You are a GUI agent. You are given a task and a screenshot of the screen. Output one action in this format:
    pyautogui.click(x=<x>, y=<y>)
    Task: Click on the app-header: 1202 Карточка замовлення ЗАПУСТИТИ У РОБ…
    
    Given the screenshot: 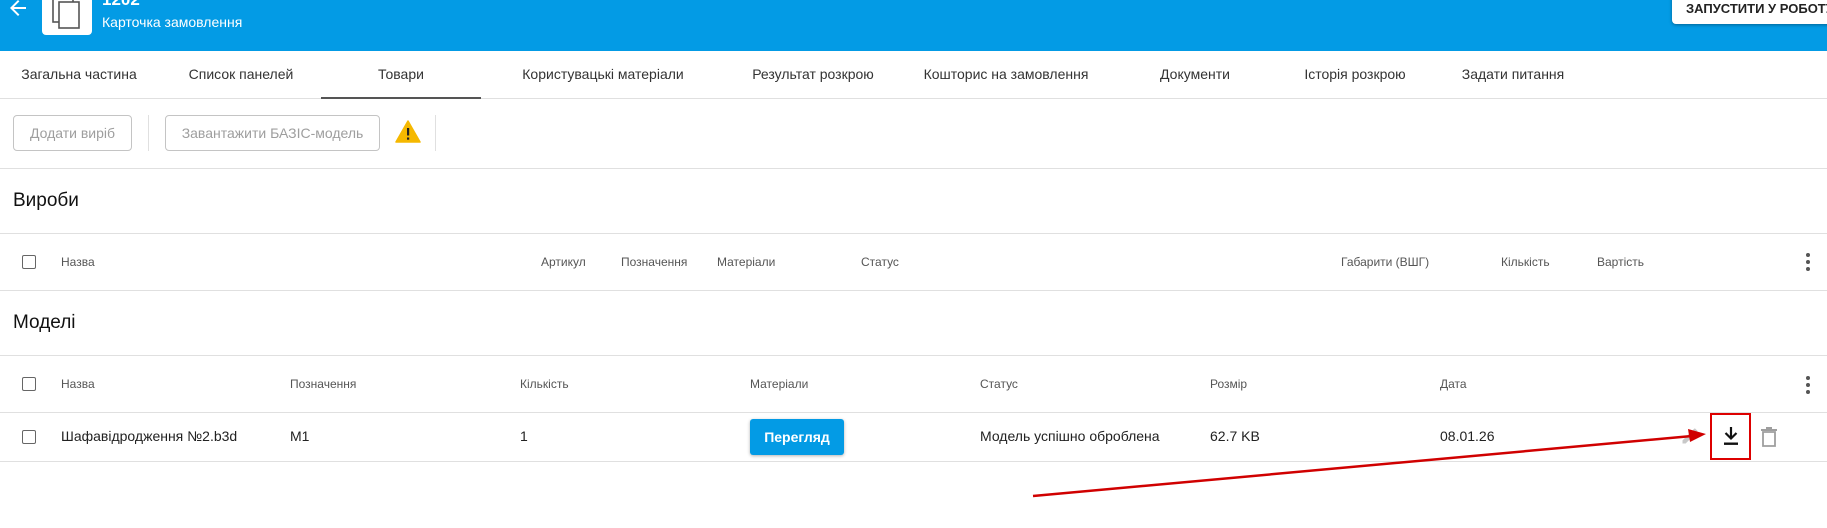 What is the action you would take?
    pyautogui.click(x=913, y=25)
    